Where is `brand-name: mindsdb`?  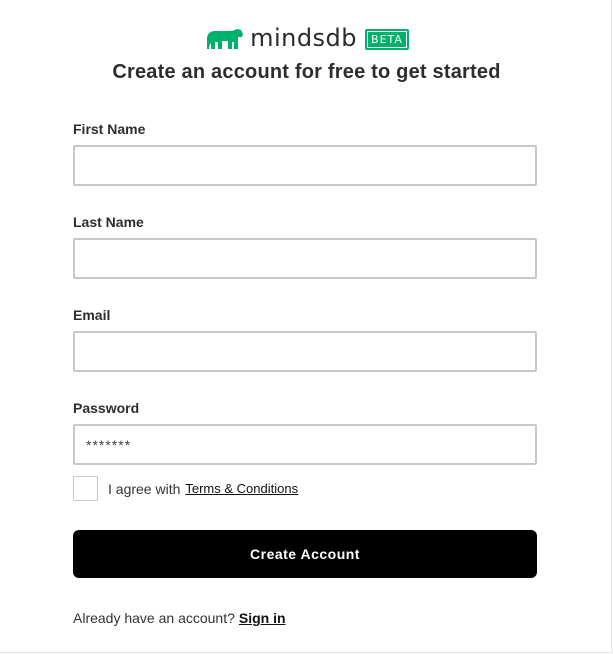 brand-name: mindsdb is located at coordinates (304, 37).